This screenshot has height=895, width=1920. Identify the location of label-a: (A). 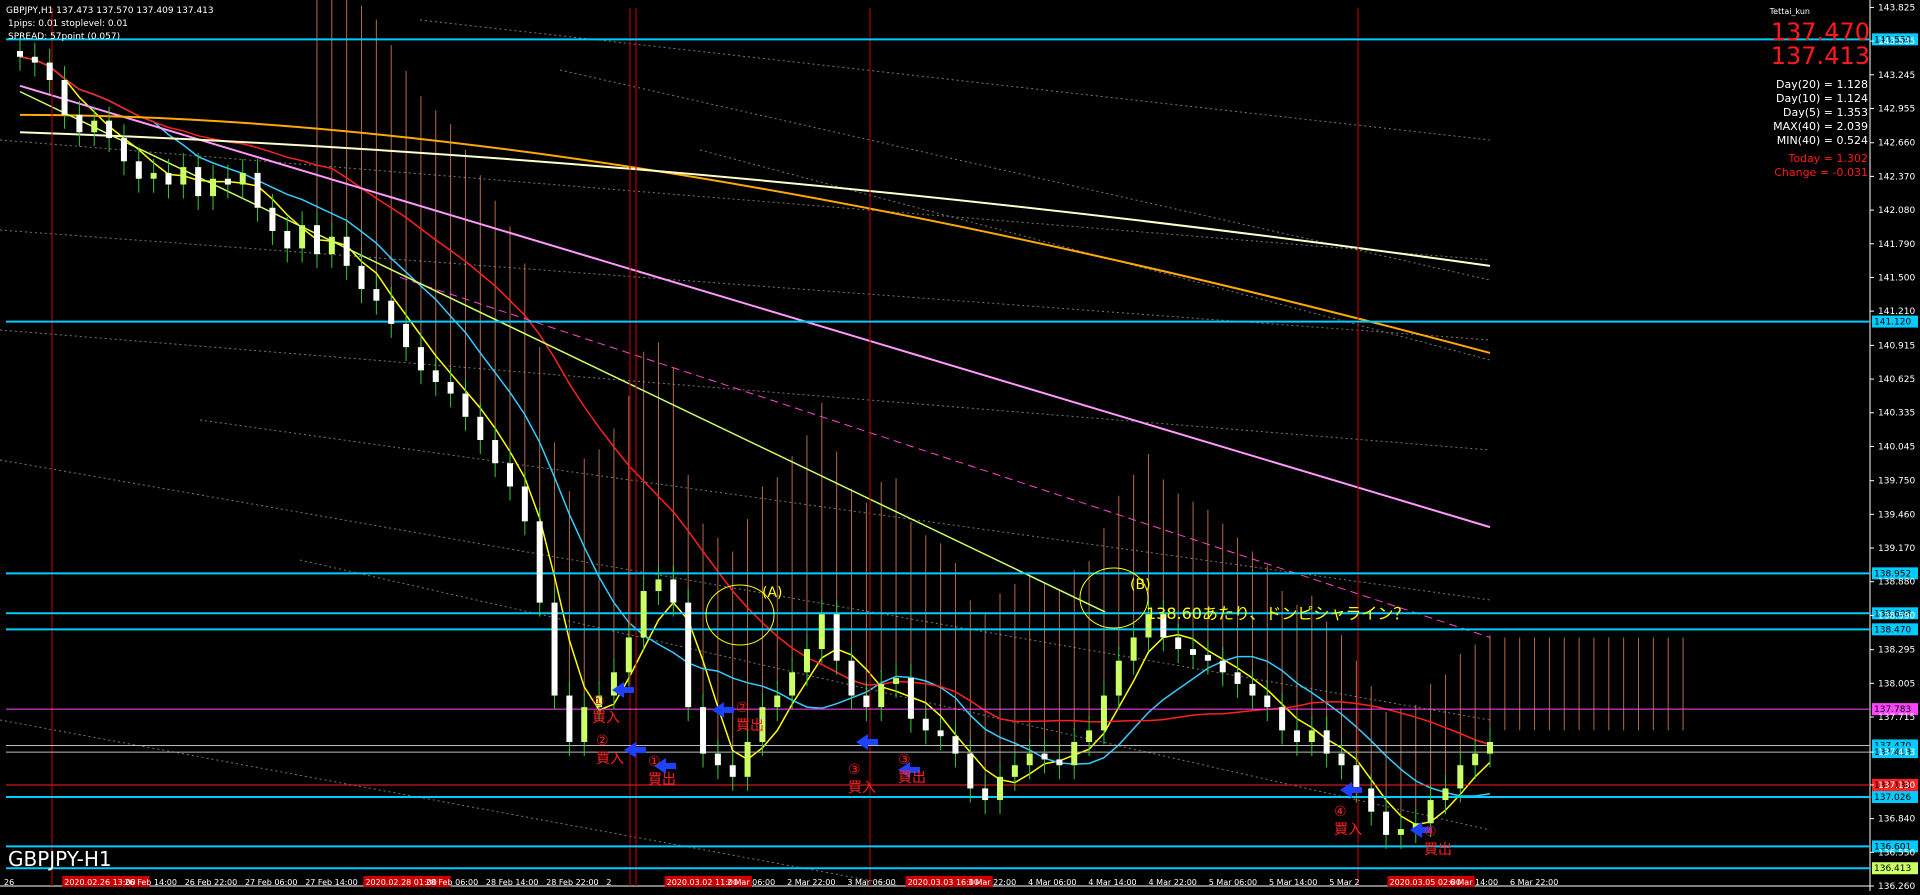
(772, 593).